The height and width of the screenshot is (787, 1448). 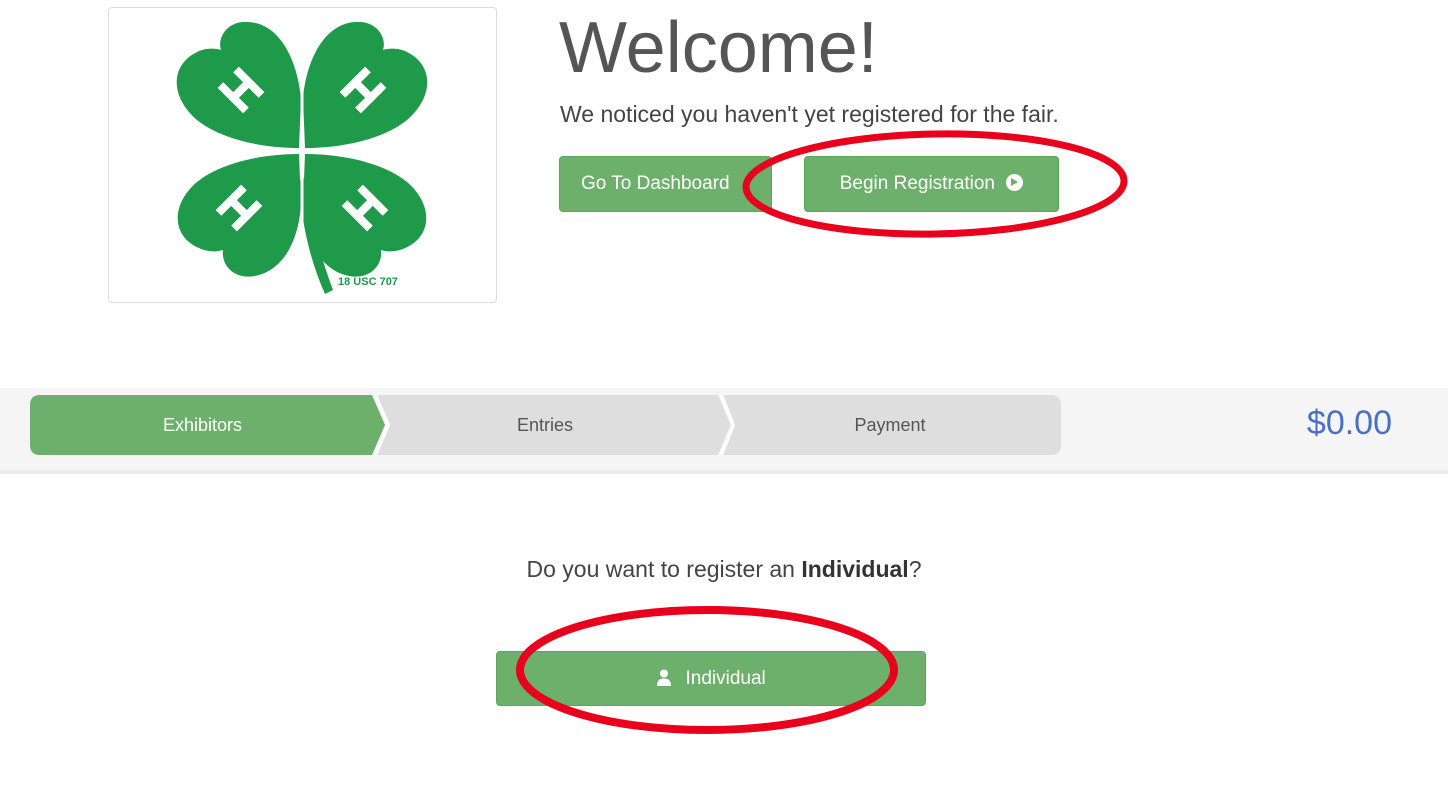 I want to click on question-prefix: Do you want to register an, so click(x=664, y=569).